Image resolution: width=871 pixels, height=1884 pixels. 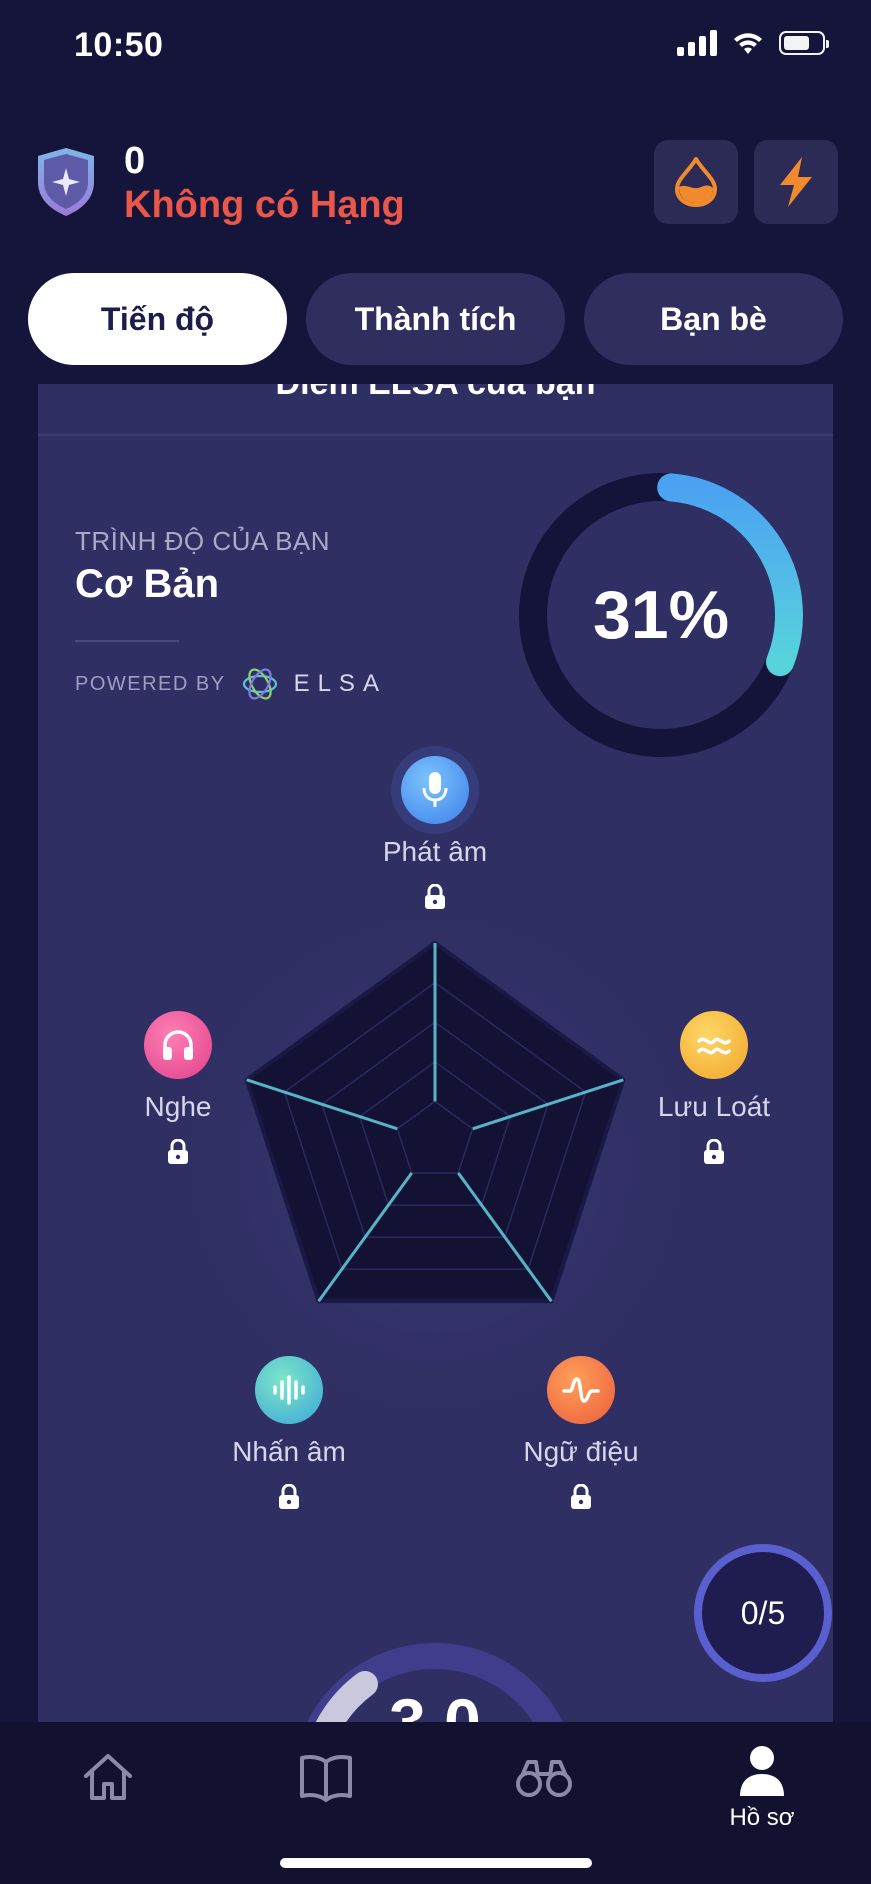 I want to click on skill-intonation: Ngữ điệu, so click(x=581, y=1435).